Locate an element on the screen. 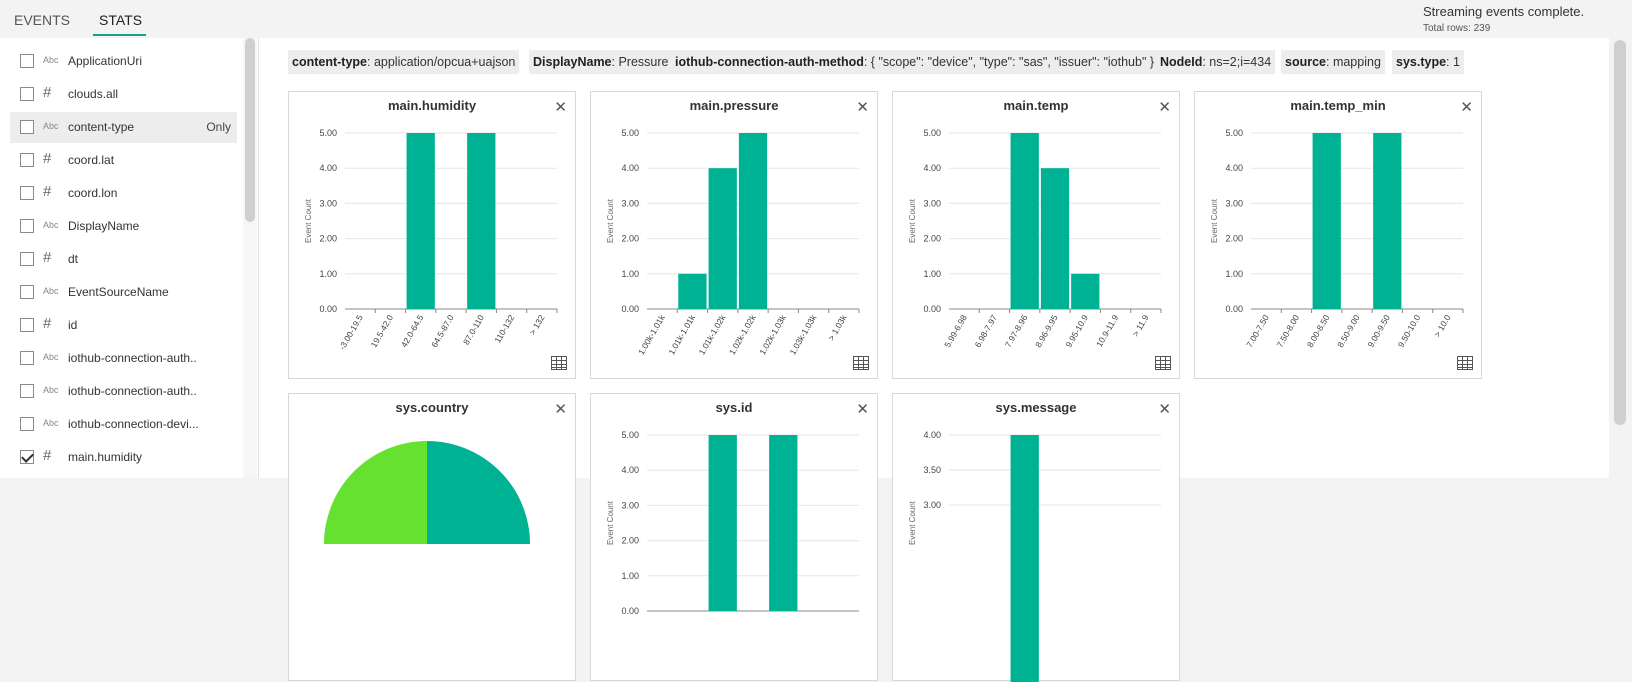 The width and height of the screenshot is (1632, 682). main-scroll-thumb is located at coordinates (1620, 232).